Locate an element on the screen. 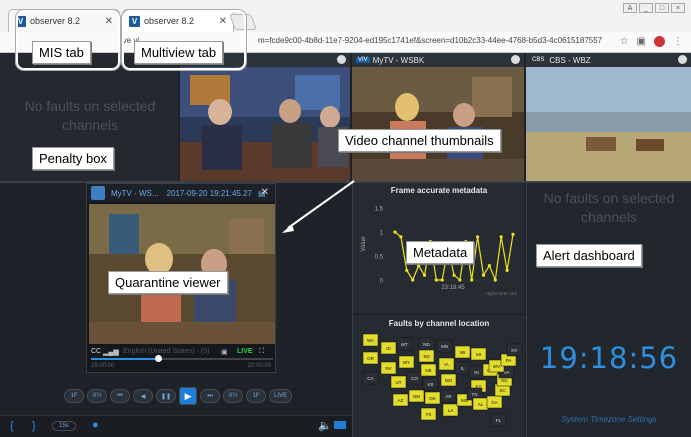 Image resolution: width=691 pixels, height=437 pixels. state-label: SD is located at coordinates (426, 356).